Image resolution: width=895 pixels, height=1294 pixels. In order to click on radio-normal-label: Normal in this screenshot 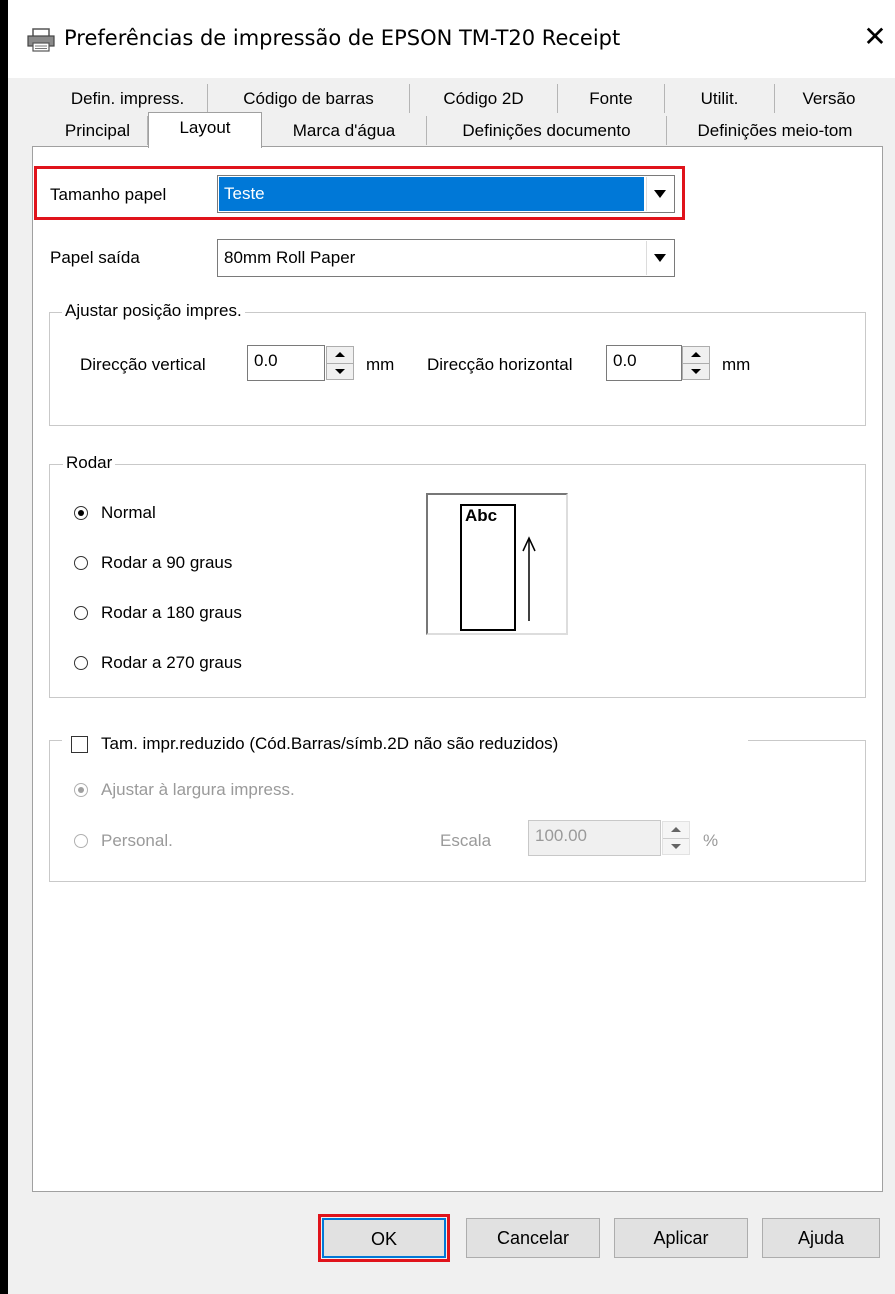, I will do `click(128, 513)`.